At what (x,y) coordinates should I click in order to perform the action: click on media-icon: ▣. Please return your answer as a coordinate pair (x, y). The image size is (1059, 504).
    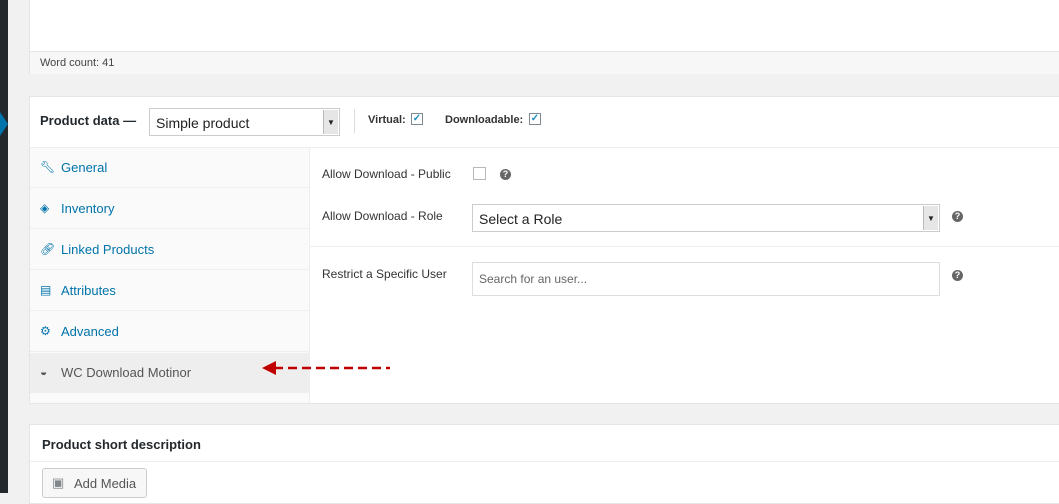
    Looking at the image, I should click on (58, 482).